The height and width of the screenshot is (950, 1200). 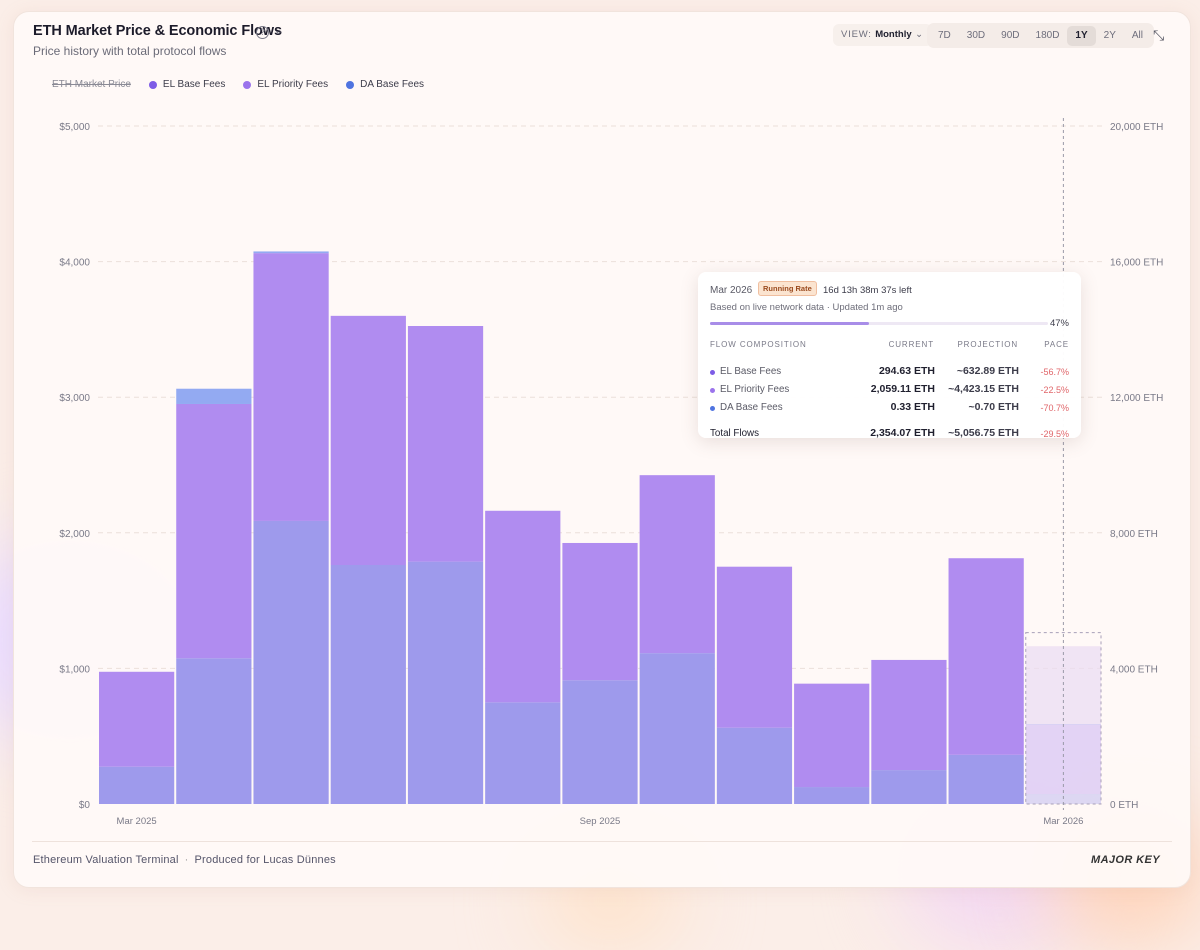 I want to click on y-axis-right-tick-label: 8,000 ETH, so click(x=1134, y=534).